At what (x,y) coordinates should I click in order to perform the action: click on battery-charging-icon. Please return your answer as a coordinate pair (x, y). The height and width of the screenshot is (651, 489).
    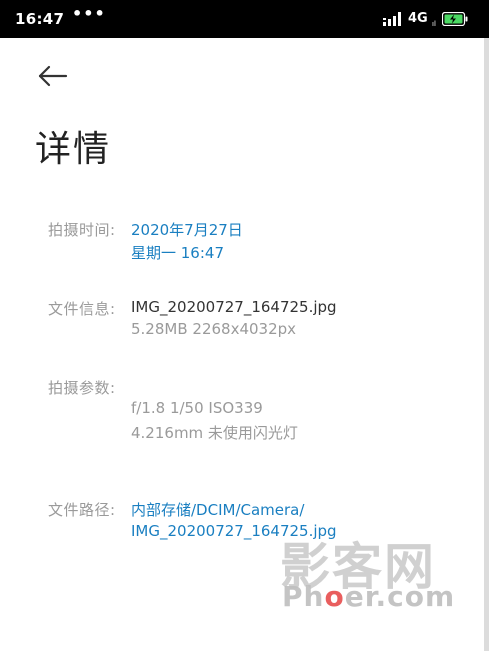
    Looking at the image, I should click on (455, 19).